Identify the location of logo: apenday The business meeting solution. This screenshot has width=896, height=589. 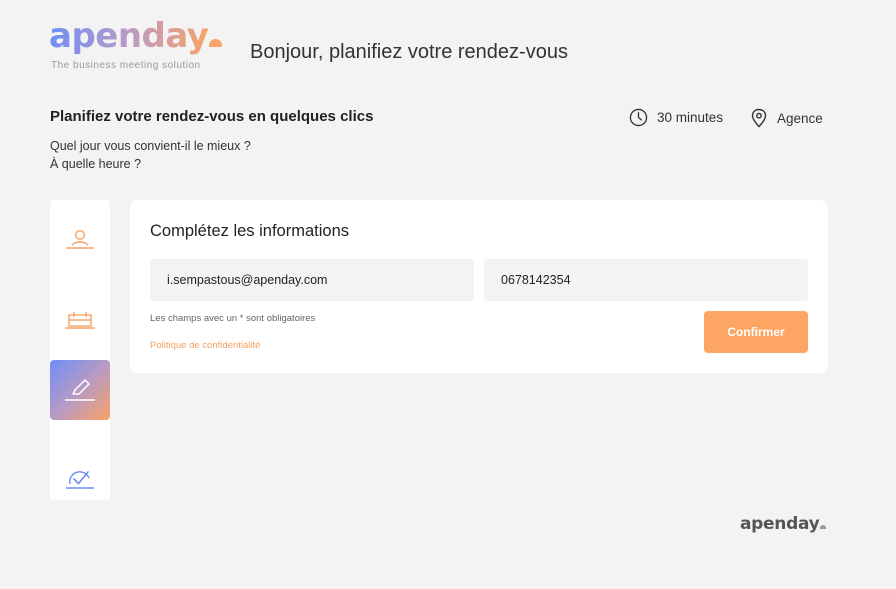
(136, 43).